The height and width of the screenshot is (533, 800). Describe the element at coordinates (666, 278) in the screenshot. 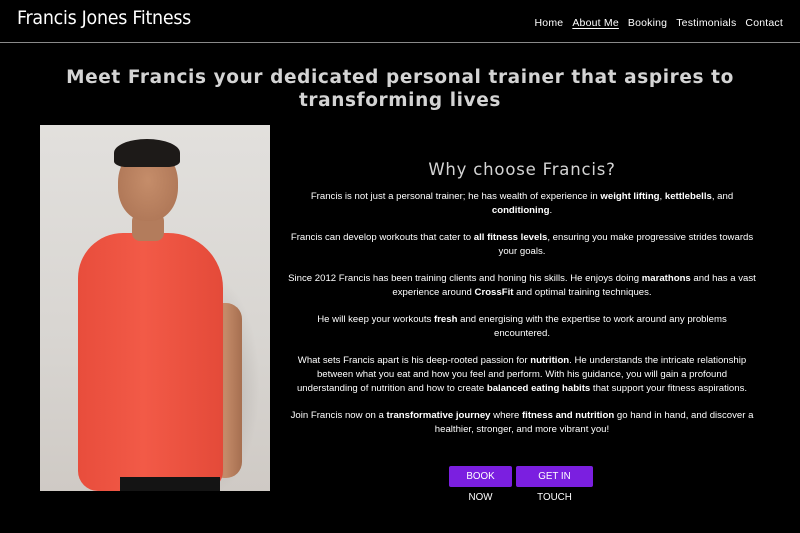

I see `highlight-text: marathons` at that location.